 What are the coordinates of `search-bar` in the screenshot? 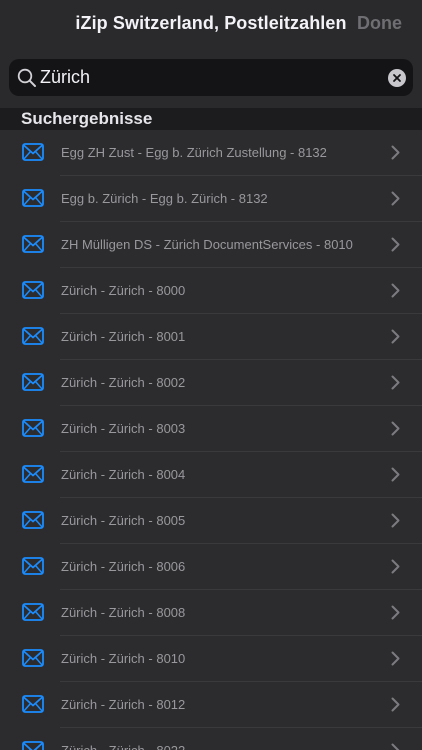 It's located at (211, 79).